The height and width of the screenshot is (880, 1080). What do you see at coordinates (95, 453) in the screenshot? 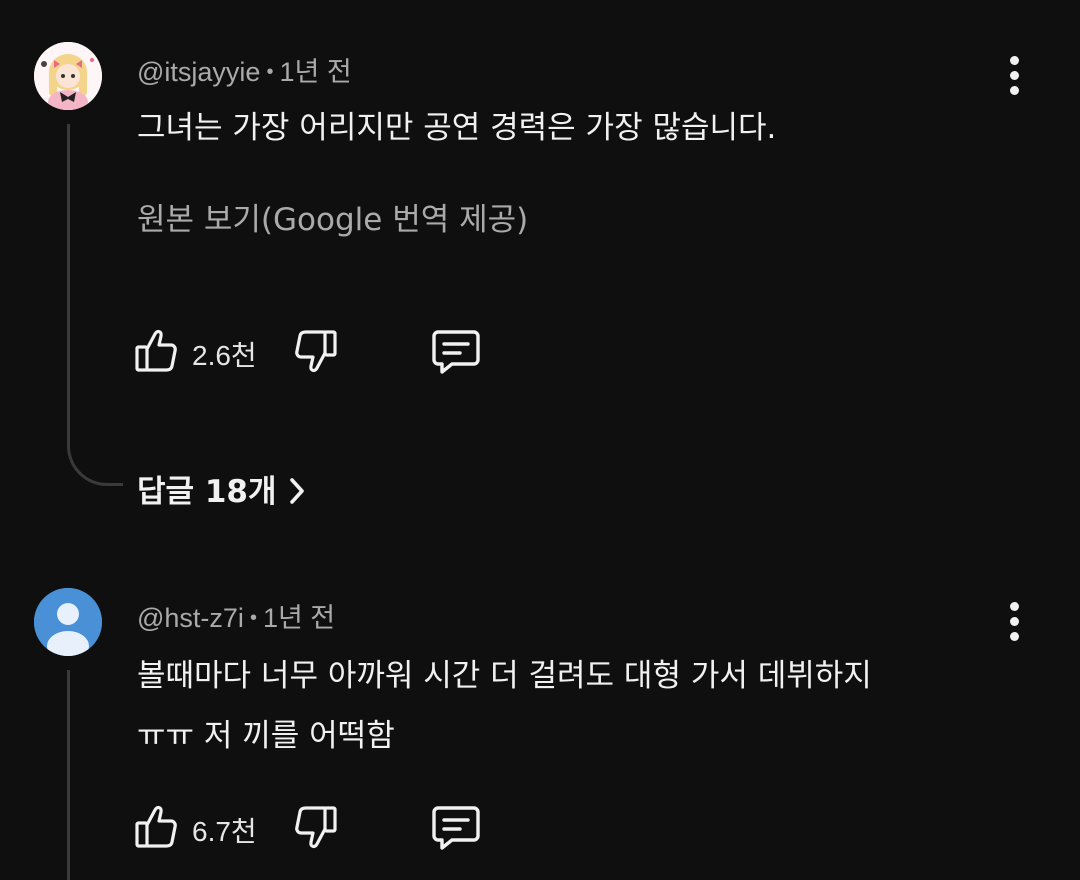
I see `thread-connector` at bounding box center [95, 453].